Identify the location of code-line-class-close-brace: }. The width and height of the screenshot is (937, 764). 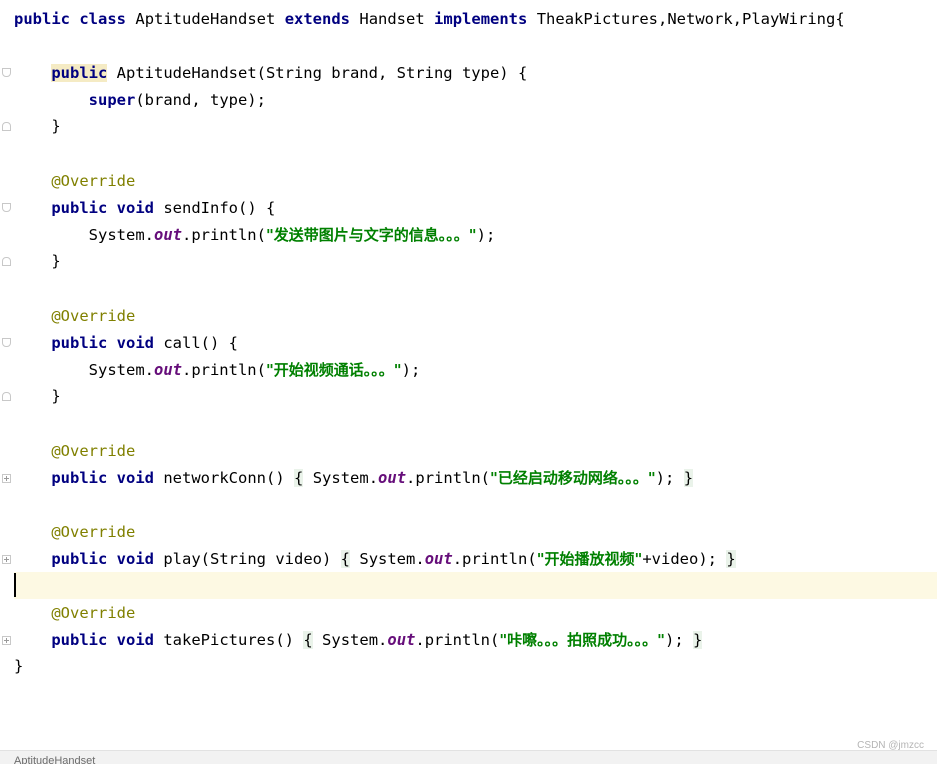
(475, 666).